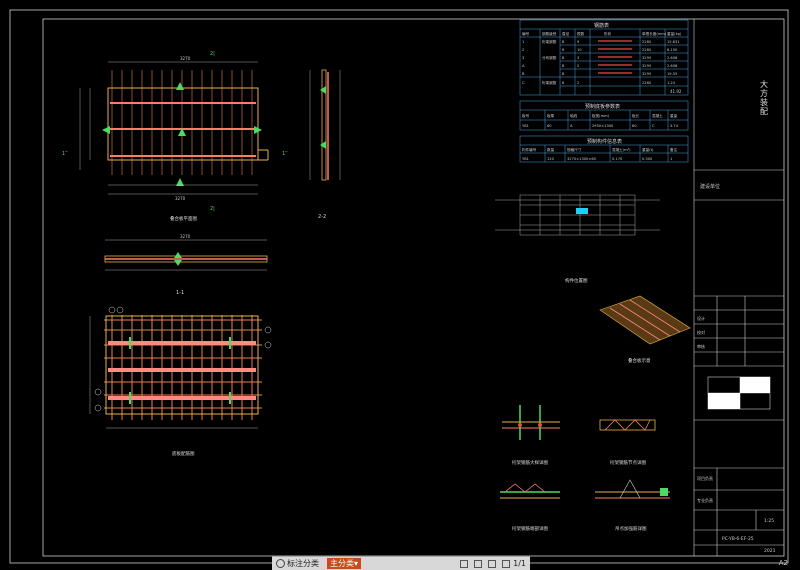 Image resolution: width=800 pixels, height=570 pixels. I want to click on fit-icon, so click(506, 563).